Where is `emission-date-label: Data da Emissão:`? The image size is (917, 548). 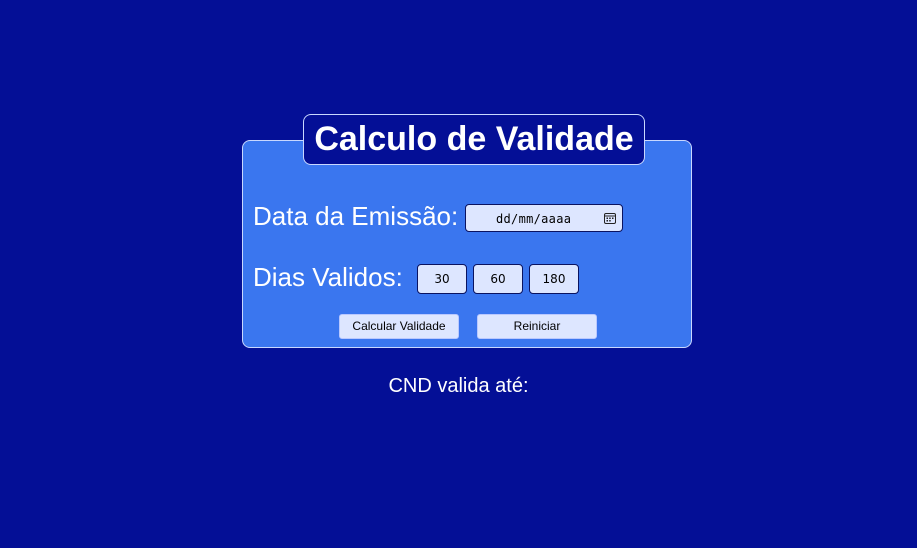
emission-date-label: Data da Emissão: is located at coordinates (356, 216).